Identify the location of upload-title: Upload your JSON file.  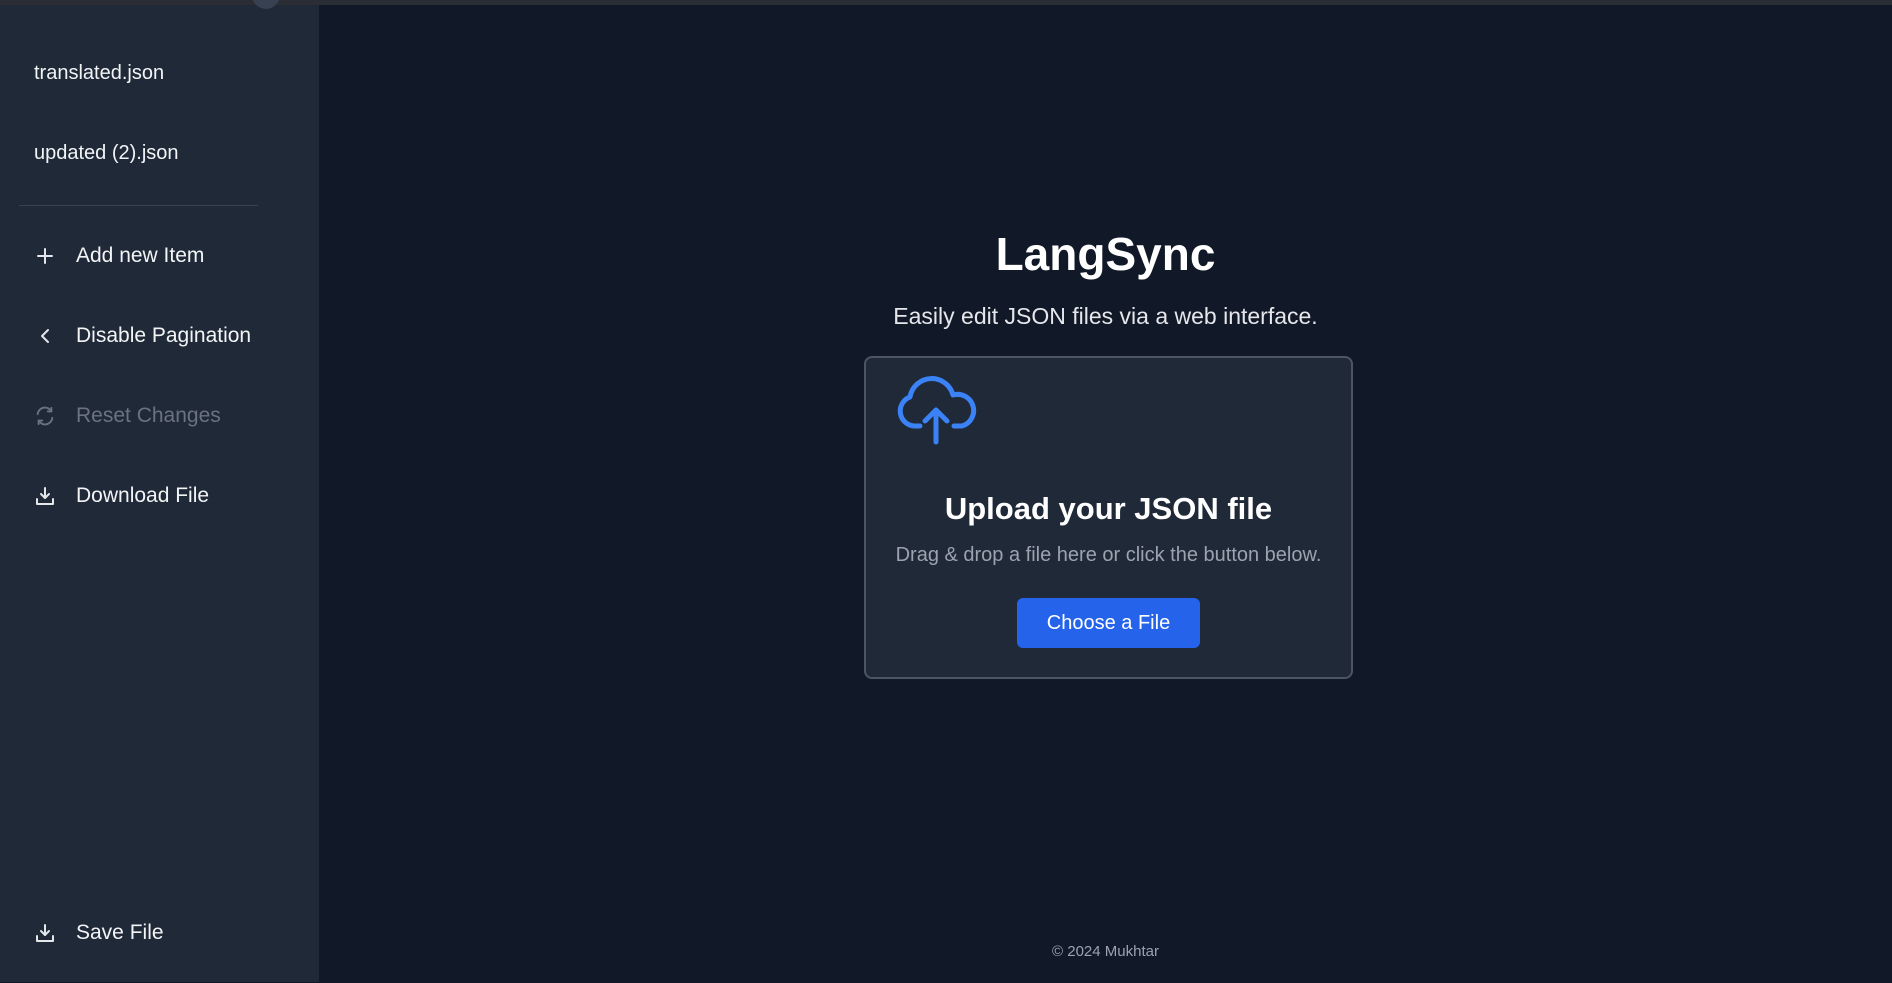
(1108, 508).